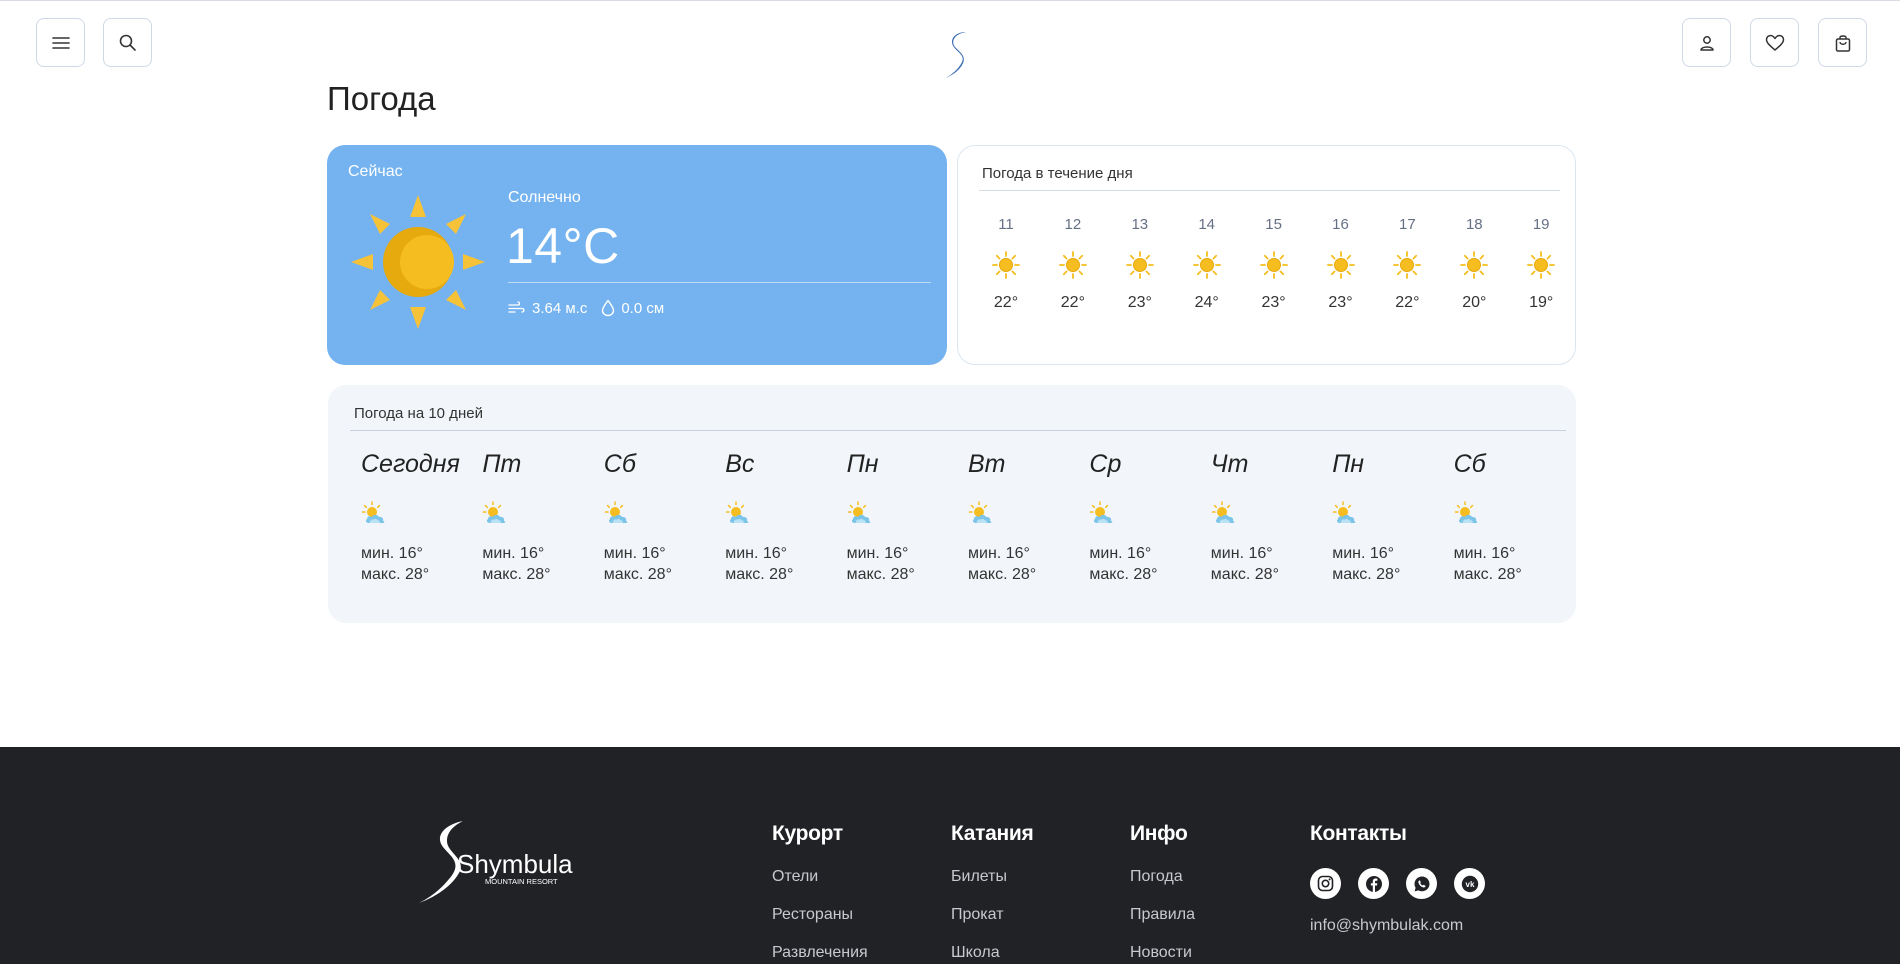 The image size is (1900, 964). What do you see at coordinates (1162, 877) in the screenshot?
I see `footer-link: Погода` at bounding box center [1162, 877].